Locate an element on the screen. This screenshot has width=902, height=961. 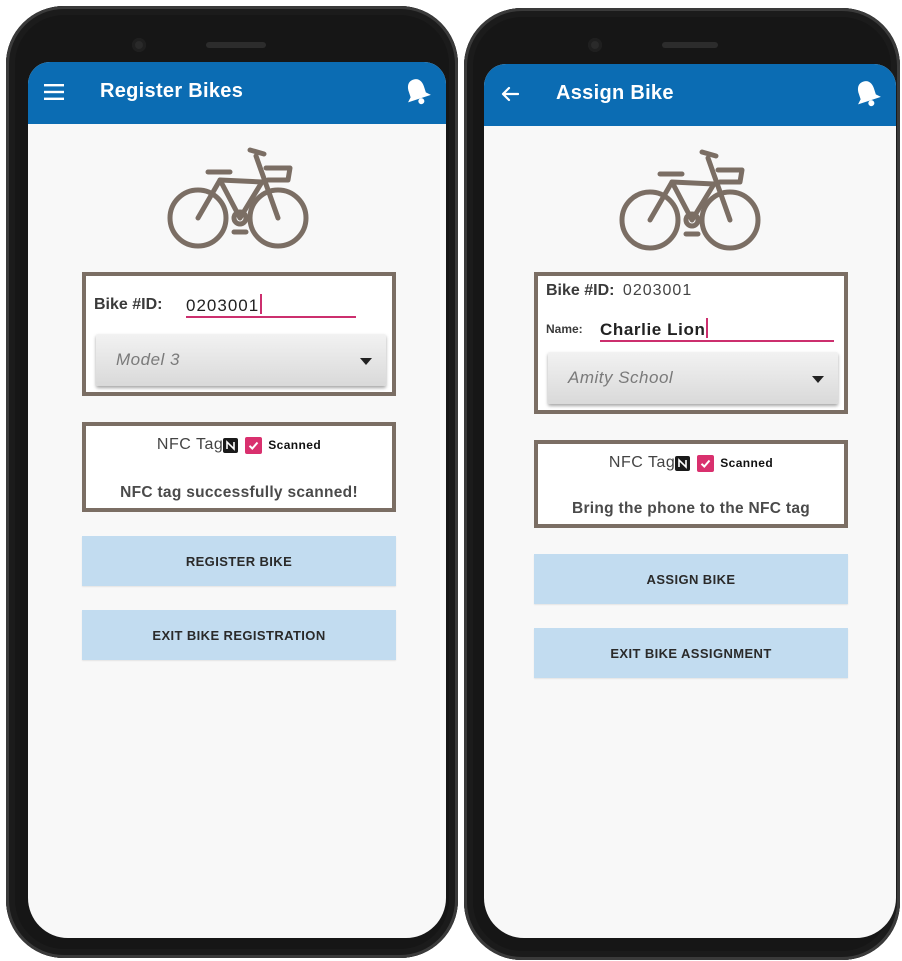
school-dropdown: Amity School is located at coordinates (693, 378).